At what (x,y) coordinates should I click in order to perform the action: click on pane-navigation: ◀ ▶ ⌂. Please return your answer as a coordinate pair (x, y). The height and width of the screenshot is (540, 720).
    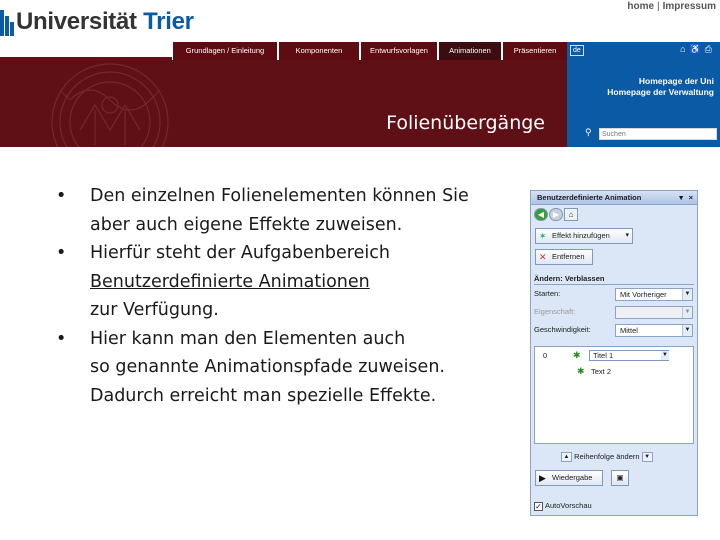
    Looking at the image, I should click on (556, 215).